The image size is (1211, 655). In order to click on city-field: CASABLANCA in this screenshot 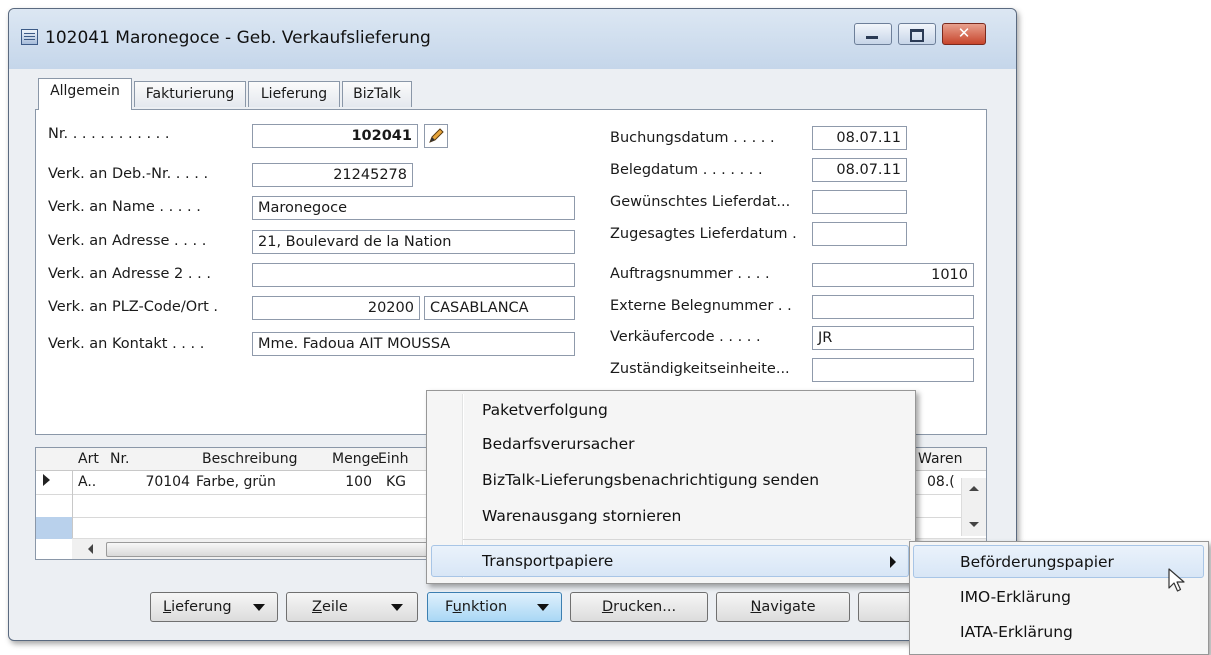, I will do `click(499, 308)`.